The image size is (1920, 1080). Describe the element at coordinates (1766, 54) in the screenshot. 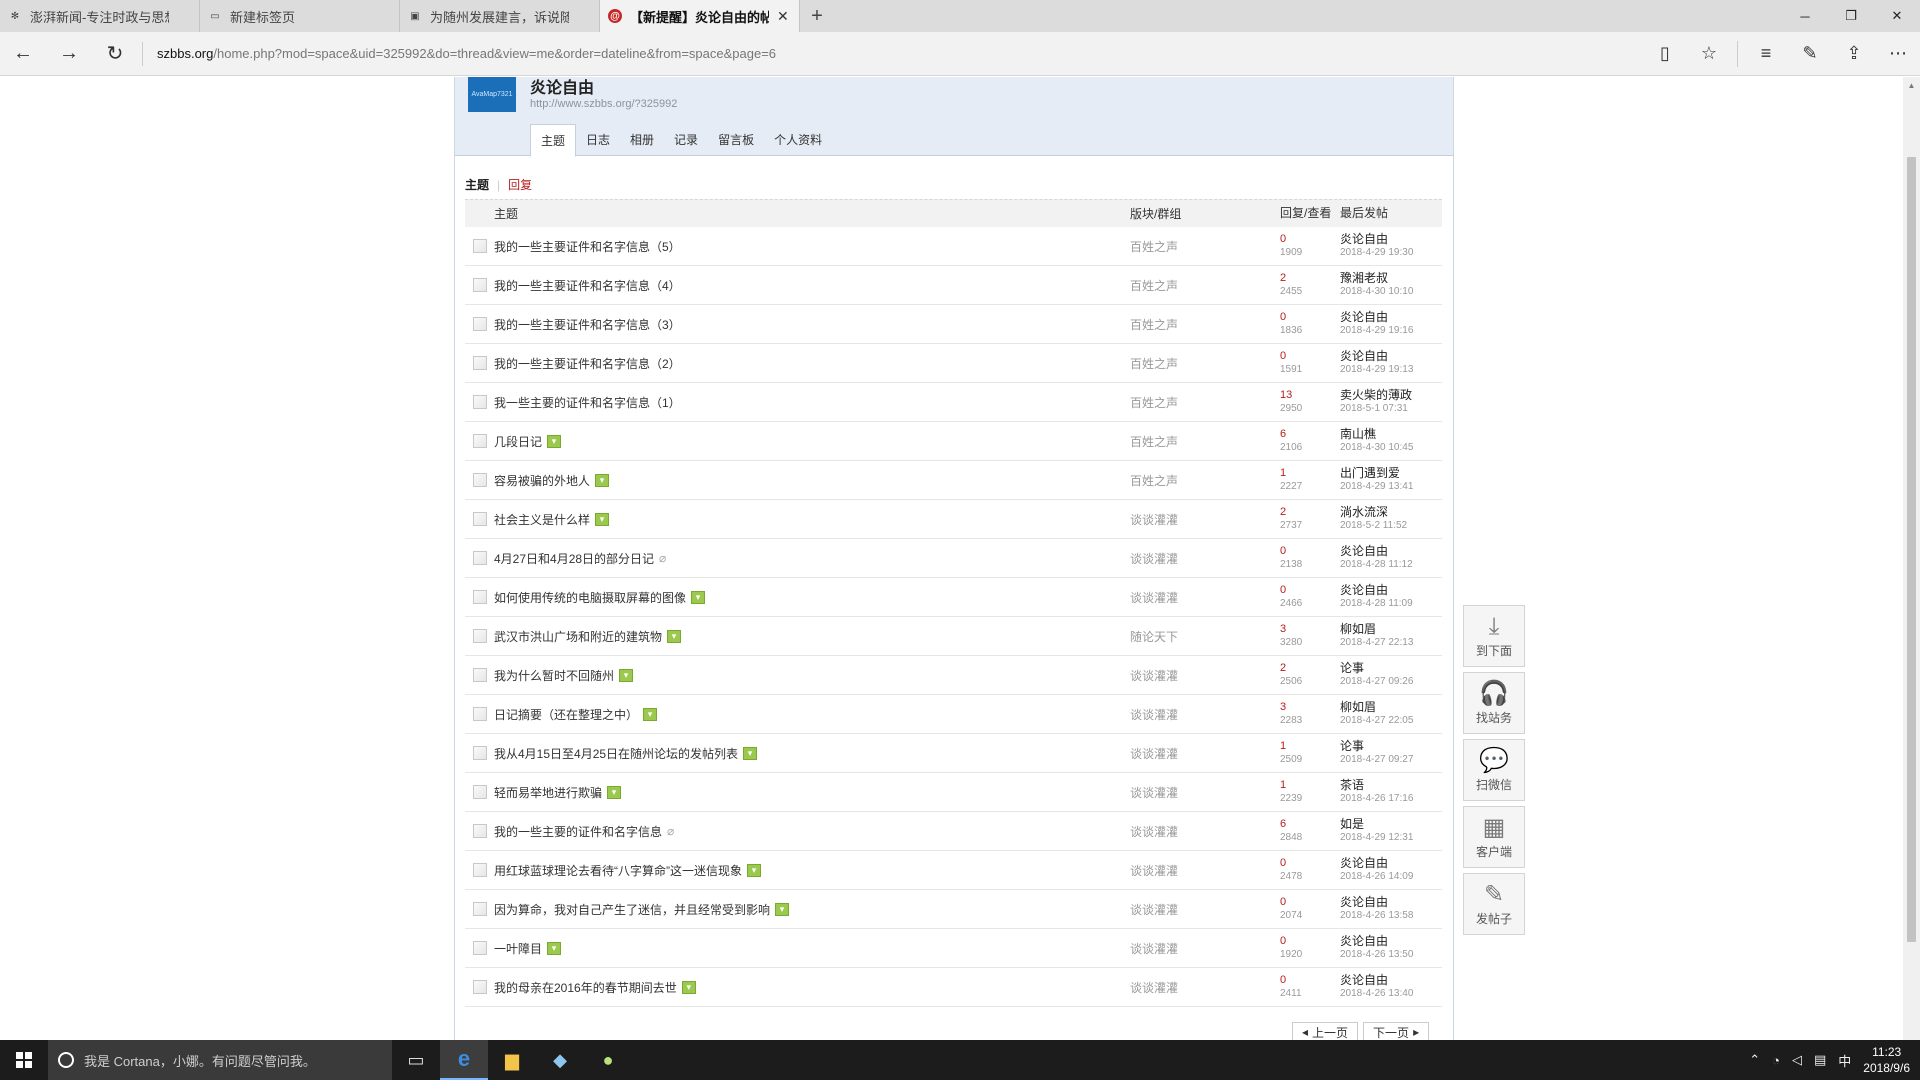

I see `hub-icon: ≡` at that location.